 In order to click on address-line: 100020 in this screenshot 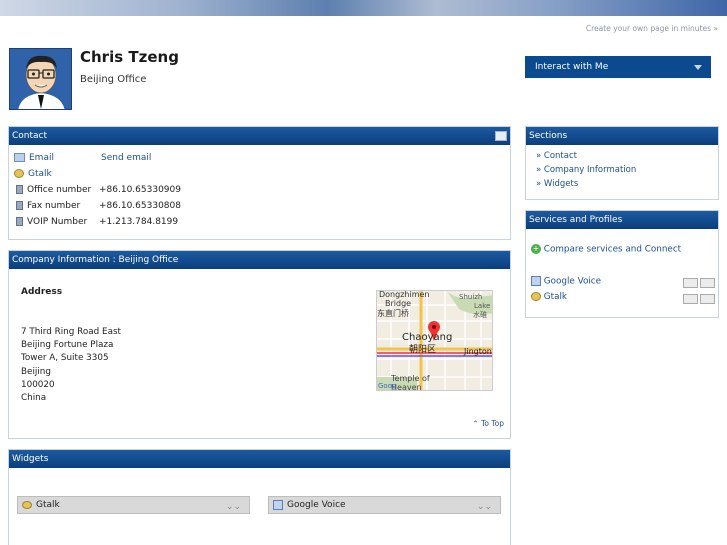, I will do `click(38, 384)`.